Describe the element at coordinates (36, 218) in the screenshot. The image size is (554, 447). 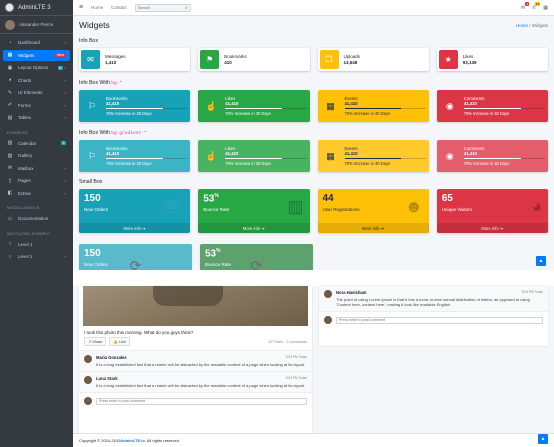
I see `sidebar-item-documentation: ▭ Documentation` at that location.